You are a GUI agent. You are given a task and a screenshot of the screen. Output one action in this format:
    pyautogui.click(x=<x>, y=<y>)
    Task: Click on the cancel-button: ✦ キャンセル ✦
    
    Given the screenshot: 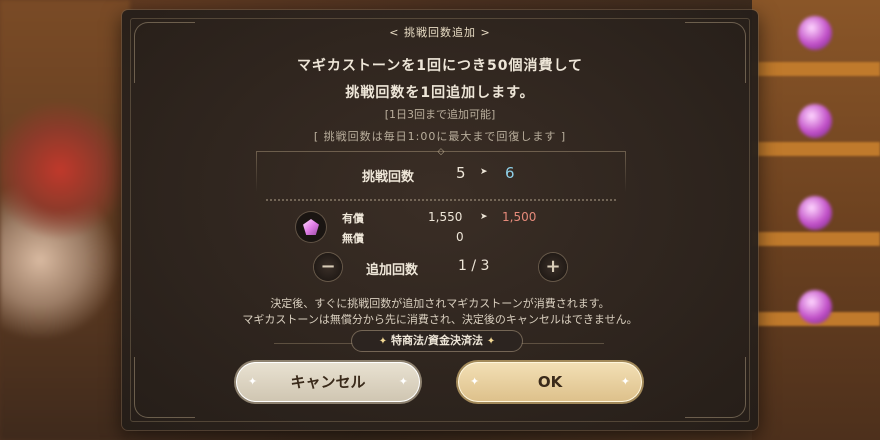 What is the action you would take?
    pyautogui.click(x=328, y=382)
    